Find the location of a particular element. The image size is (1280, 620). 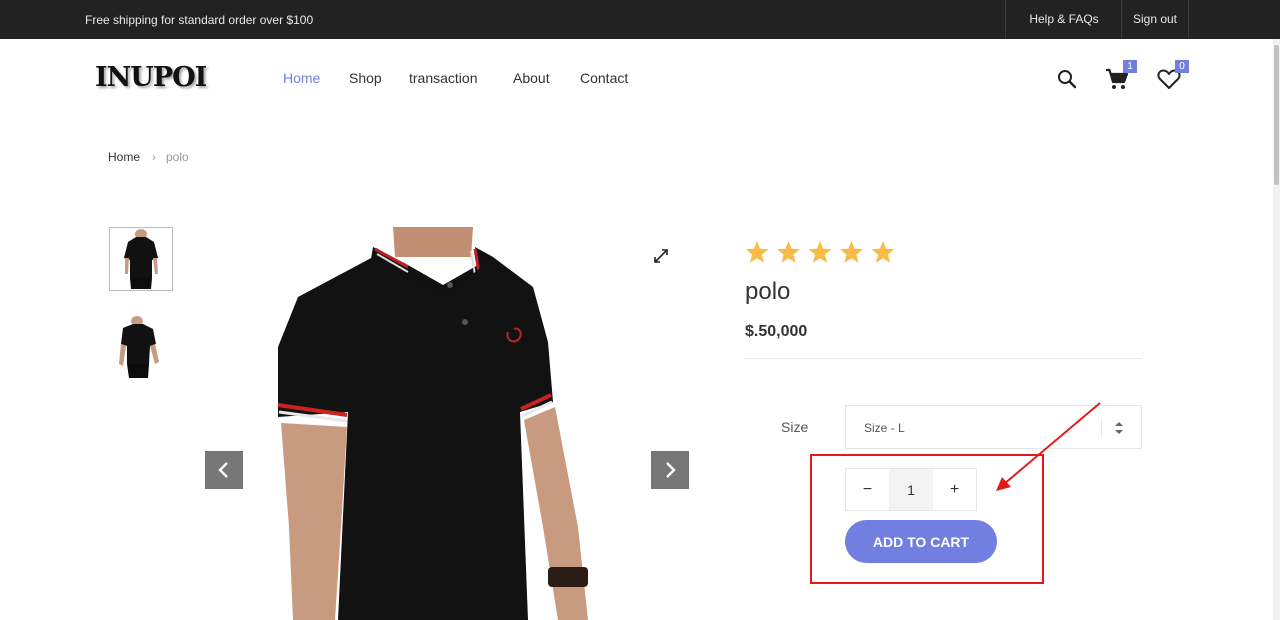

chevron-left-icon is located at coordinates (223, 470).